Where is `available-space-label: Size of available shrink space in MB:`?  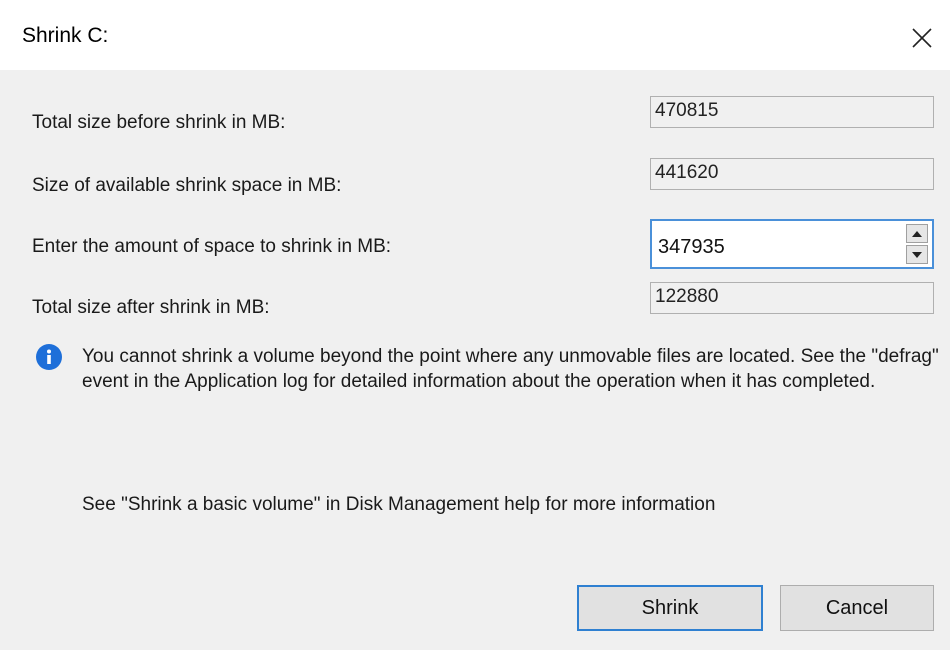
available-space-label: Size of available shrink space in MB: is located at coordinates (187, 185).